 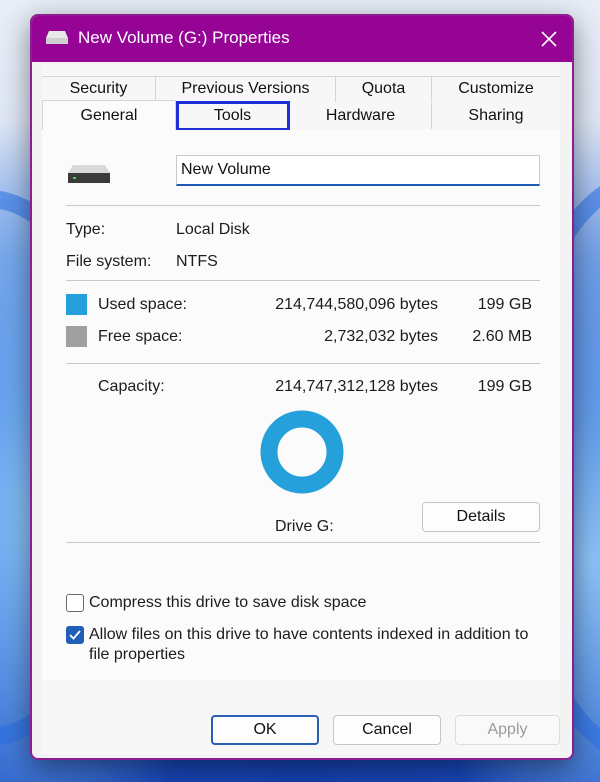 I want to click on tab-general: General, so click(x=109, y=115).